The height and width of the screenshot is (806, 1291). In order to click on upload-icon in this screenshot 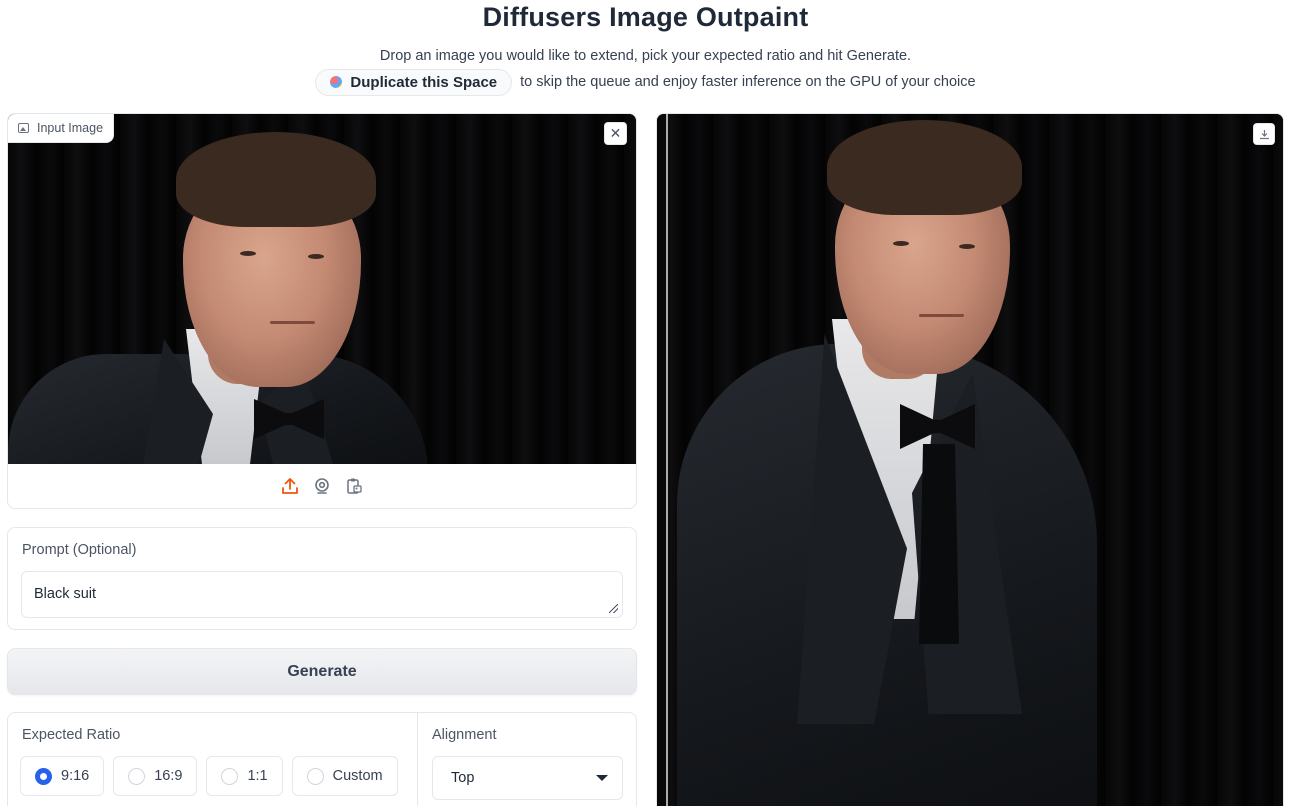, I will do `click(290, 486)`.